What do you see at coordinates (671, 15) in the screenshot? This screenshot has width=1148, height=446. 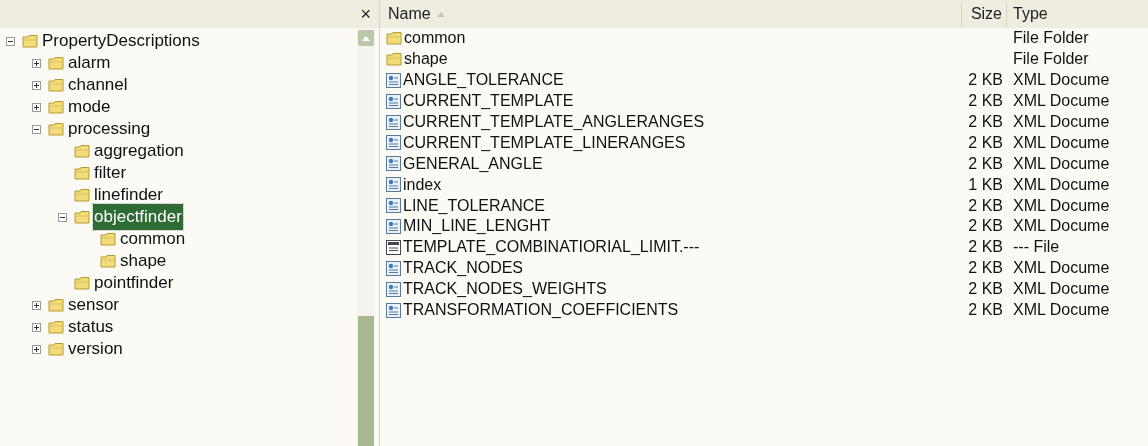 I see `name-column-header: Name` at bounding box center [671, 15].